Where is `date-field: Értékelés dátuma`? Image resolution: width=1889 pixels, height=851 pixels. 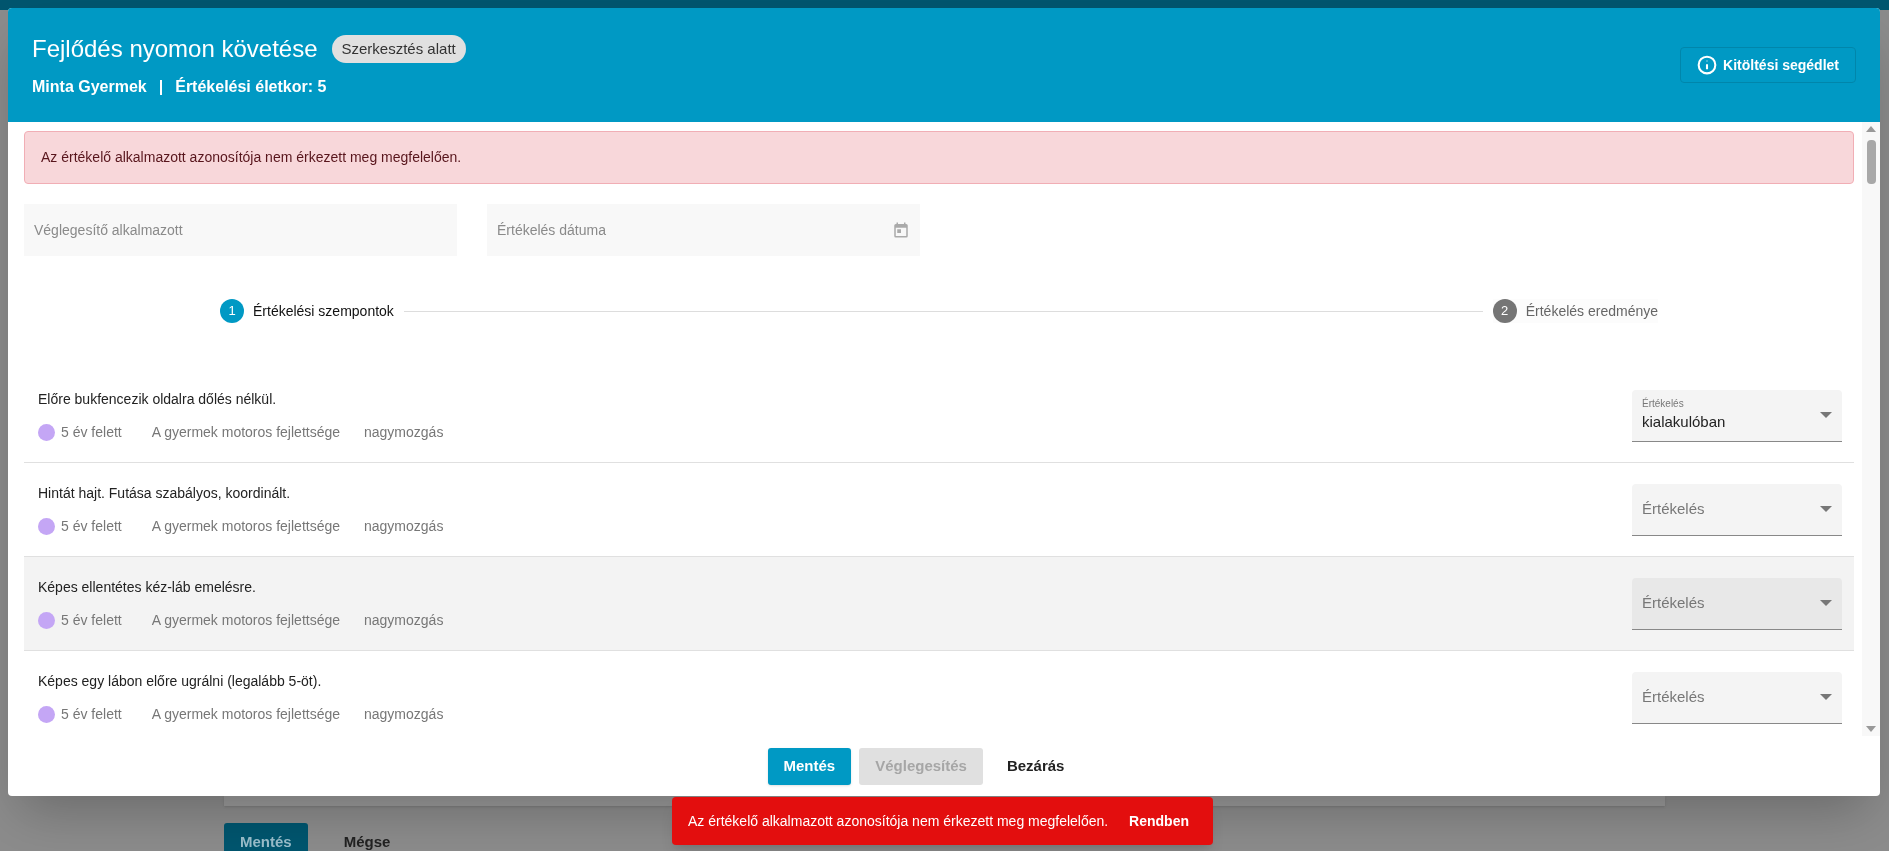 date-field: Értékelés dátuma is located at coordinates (703, 230).